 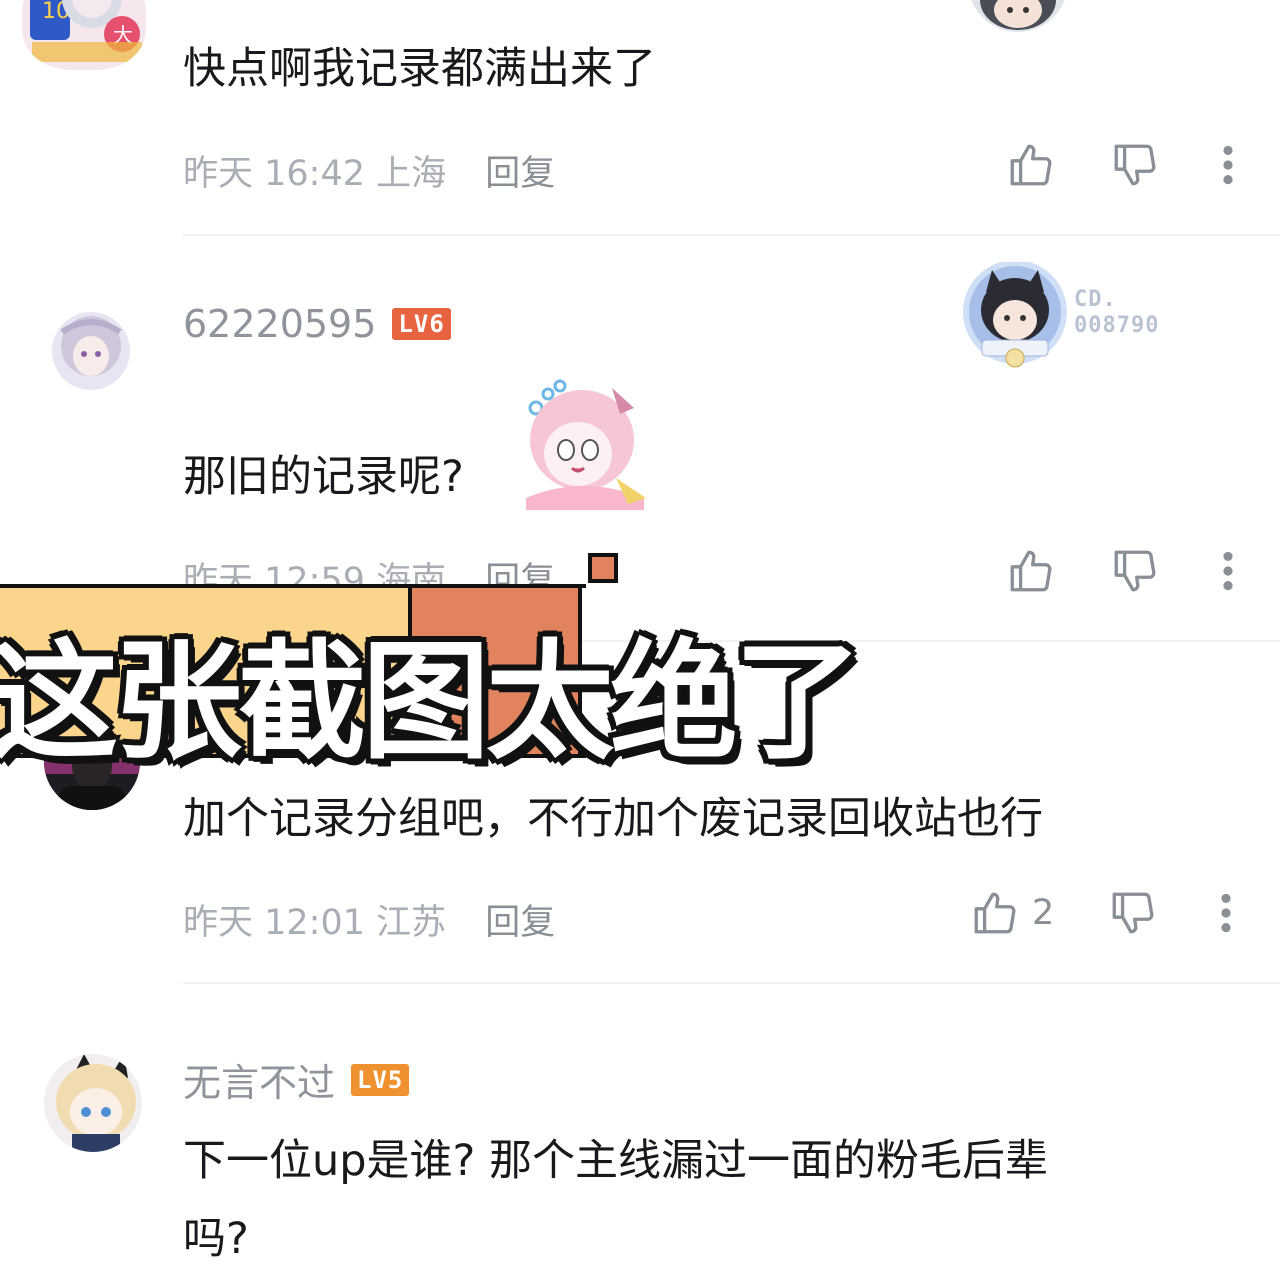 What do you see at coordinates (84, 35) in the screenshot?
I see `user-avatar: 10 大` at bounding box center [84, 35].